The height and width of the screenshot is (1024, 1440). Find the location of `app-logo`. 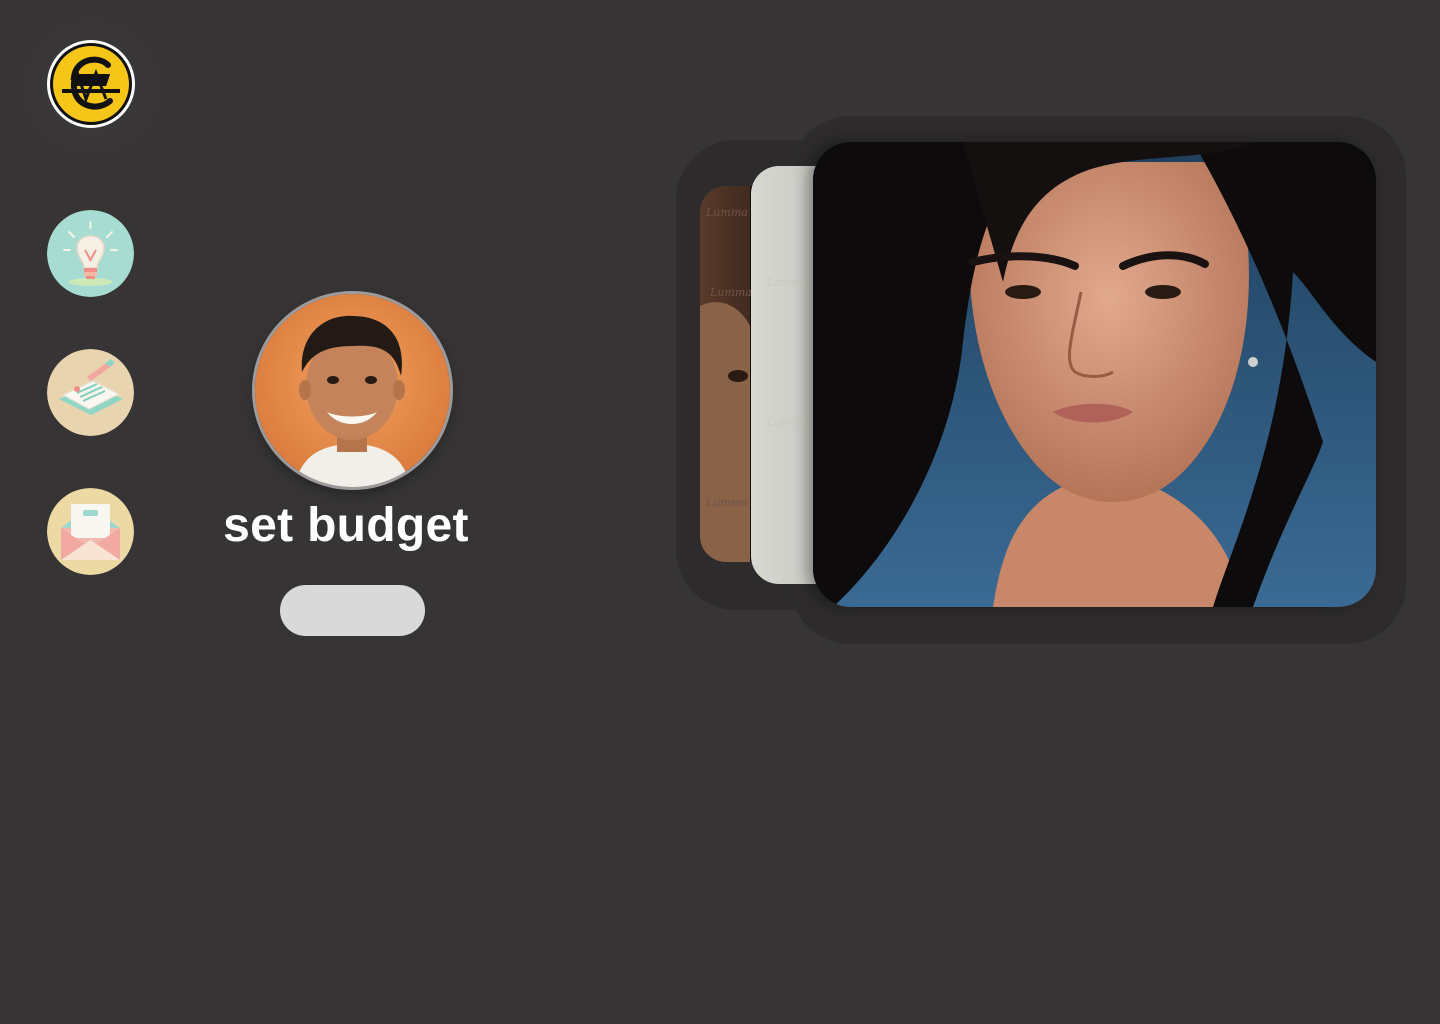

app-logo is located at coordinates (91, 84).